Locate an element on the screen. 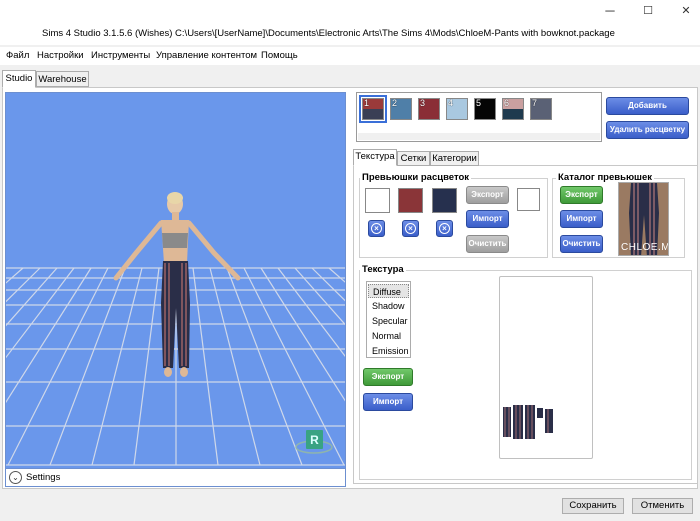  thumbnails-export-button: Экспорт is located at coordinates (487, 195).